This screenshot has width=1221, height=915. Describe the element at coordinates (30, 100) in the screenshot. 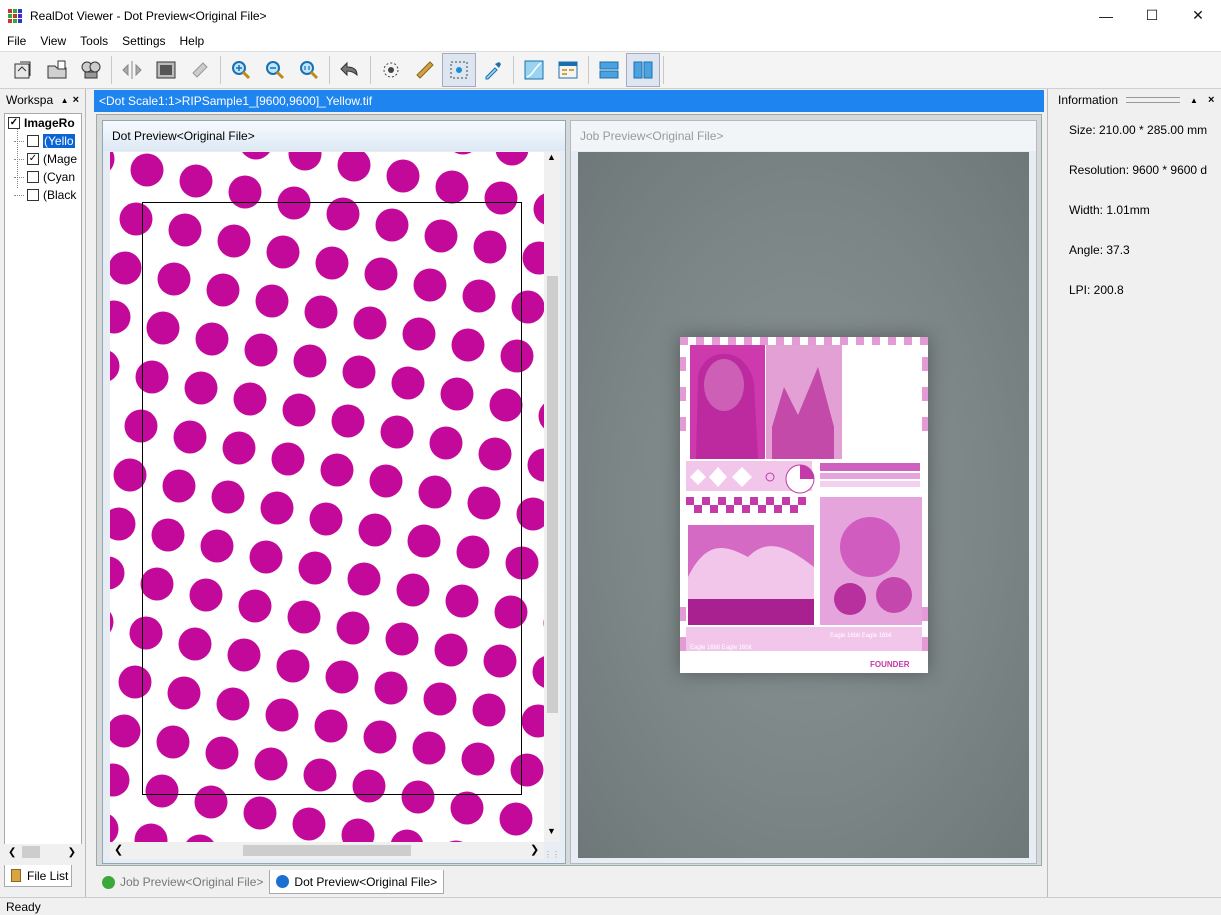

I see `workspace-title: Workspa` at that location.